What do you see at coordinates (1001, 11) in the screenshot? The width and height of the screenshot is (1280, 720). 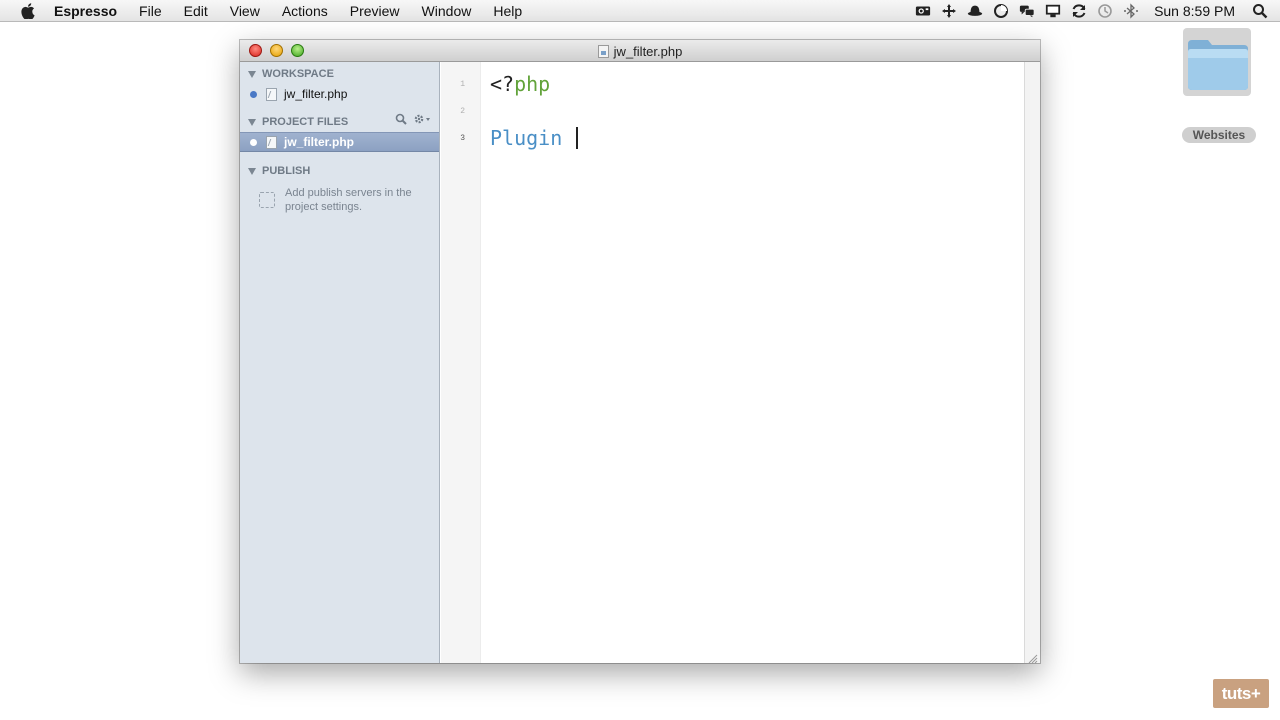 I see `sync-status-icon` at bounding box center [1001, 11].